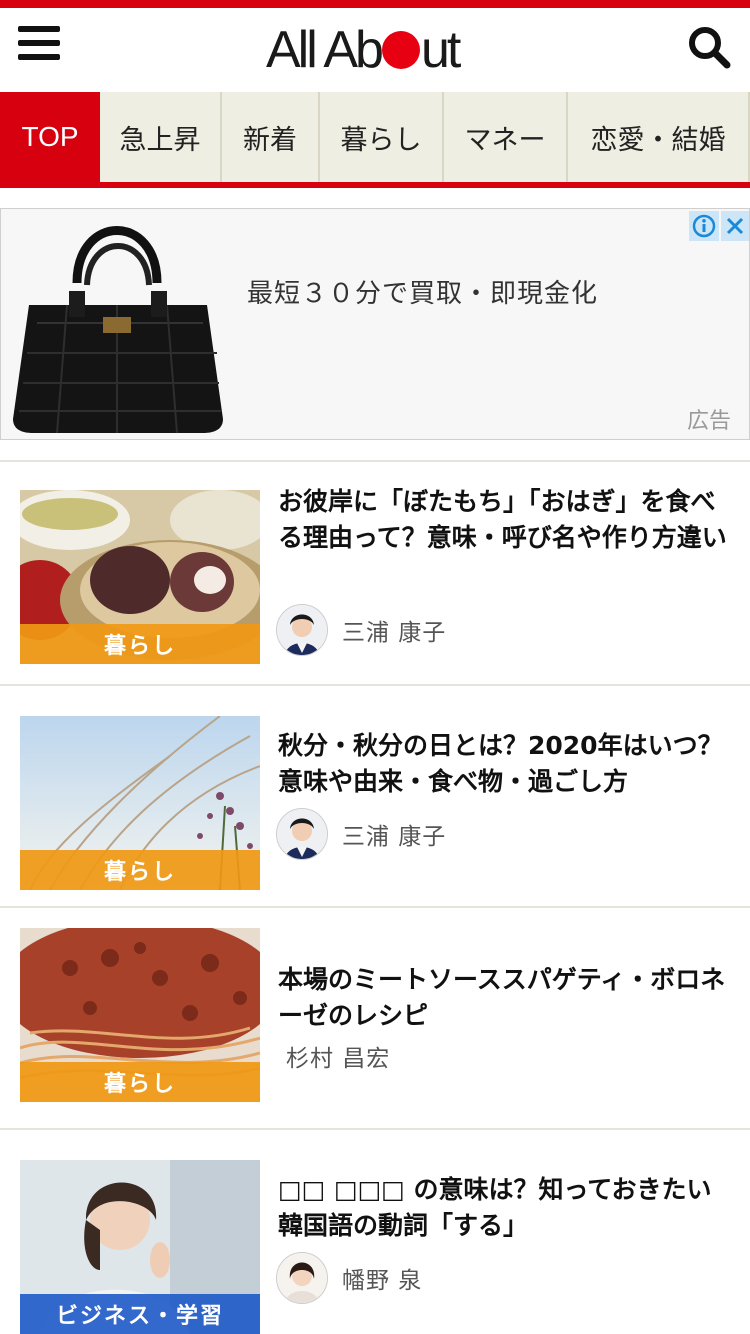 Image resolution: width=750 pixels, height=1334 pixels. Describe the element at coordinates (160, 140) in the screenshot. I see `tab-label: 急上昇` at that location.